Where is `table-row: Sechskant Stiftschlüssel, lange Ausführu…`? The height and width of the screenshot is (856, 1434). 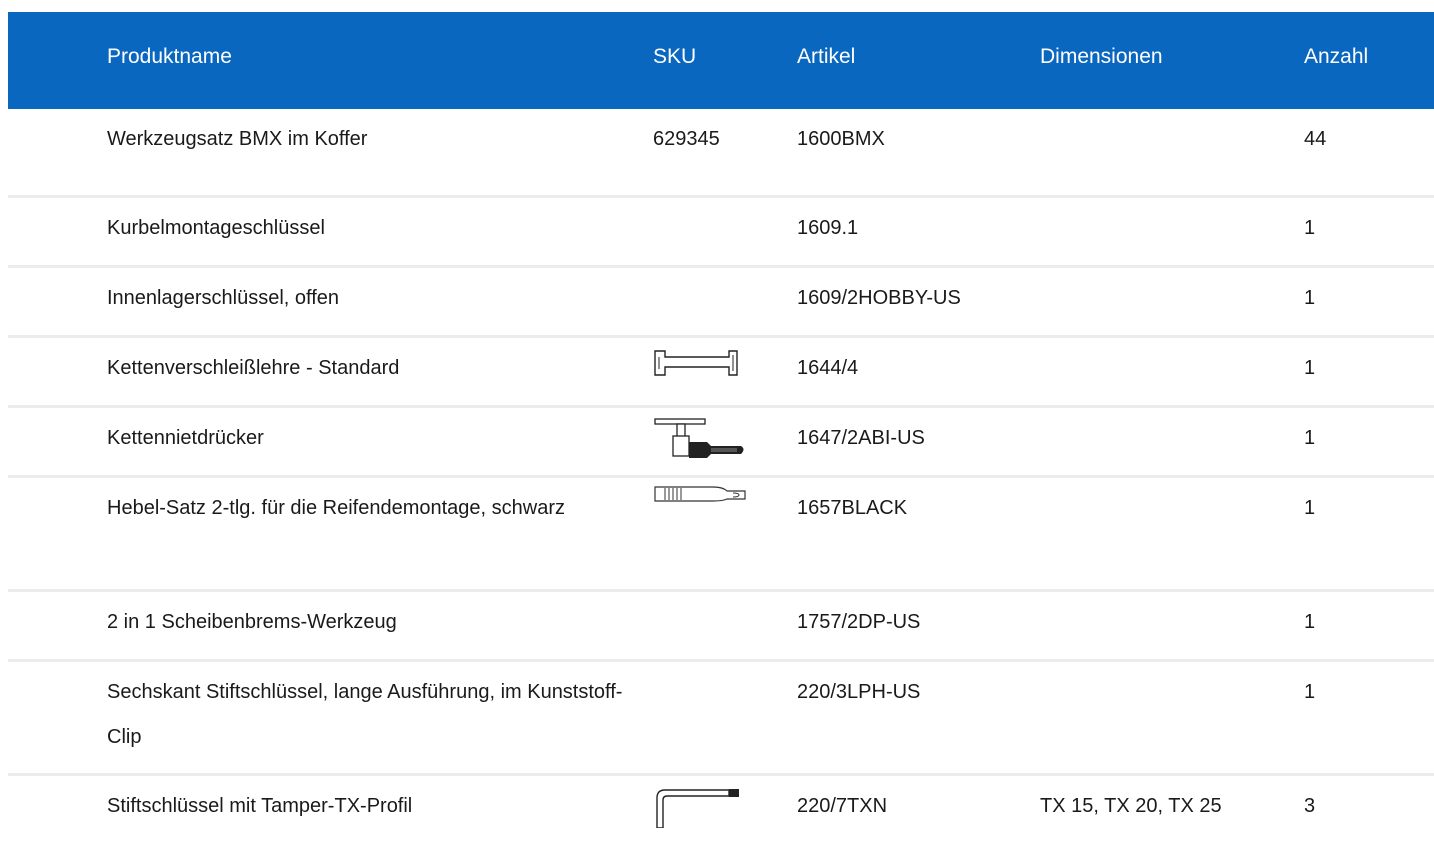
table-row: Sechskant Stiftschlüssel, lange Ausführu… is located at coordinates (721, 719).